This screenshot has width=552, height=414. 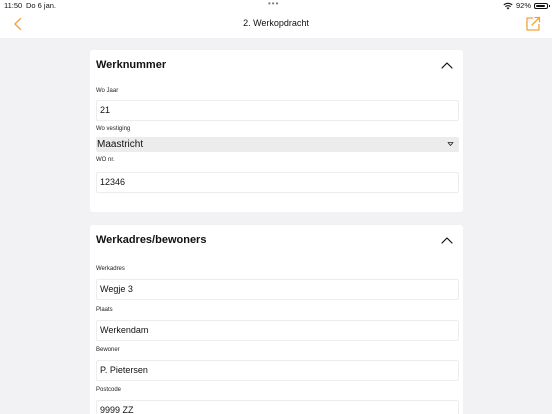 What do you see at coordinates (105, 160) in the screenshot?
I see `wo-nr-label: WO nr.` at bounding box center [105, 160].